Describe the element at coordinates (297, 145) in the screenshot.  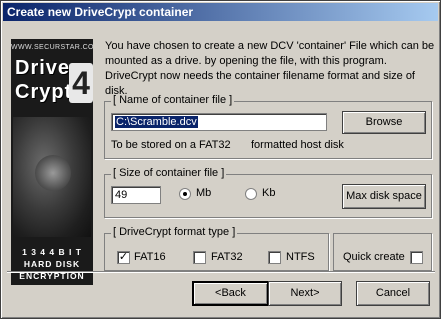
I see `stored-suffix: formatted host disk` at that location.